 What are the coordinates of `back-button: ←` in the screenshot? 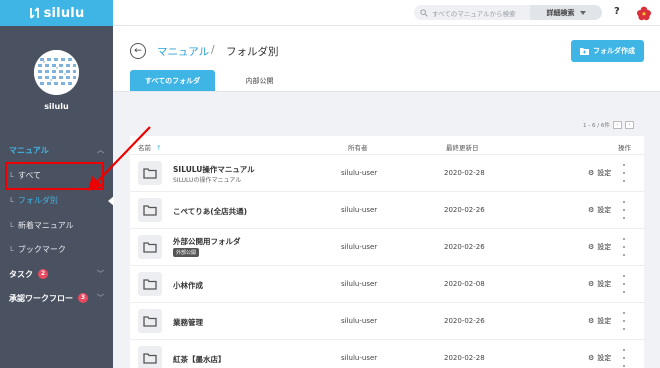 It's located at (138, 51).